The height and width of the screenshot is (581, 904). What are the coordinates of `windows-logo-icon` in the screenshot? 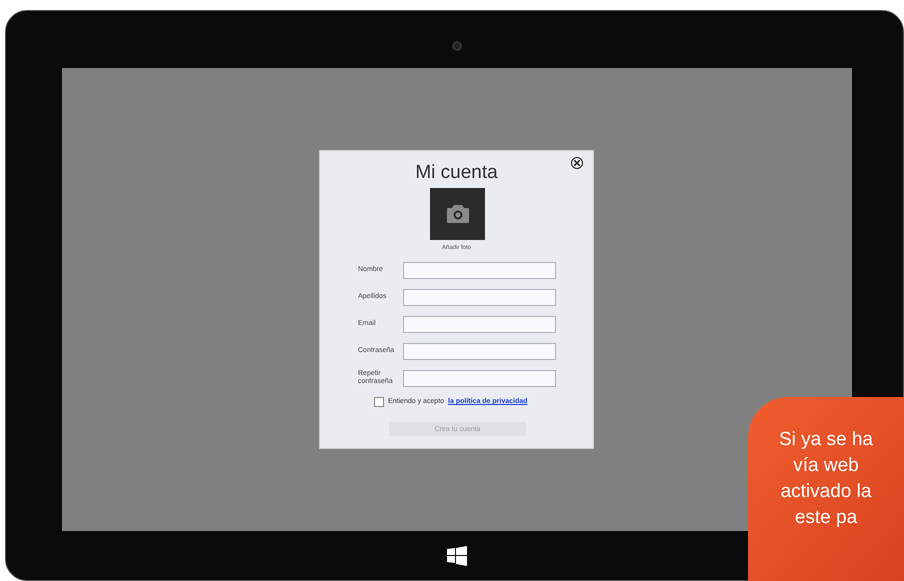 It's located at (457, 556).